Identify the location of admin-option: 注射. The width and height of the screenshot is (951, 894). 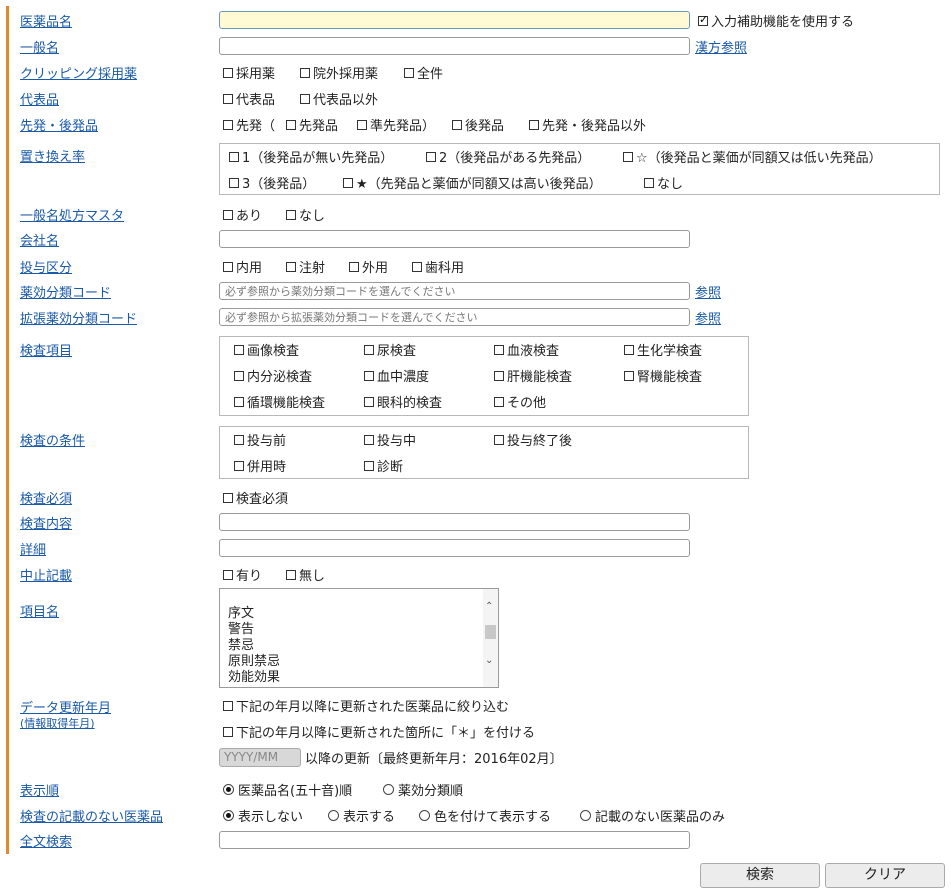
(305, 266).